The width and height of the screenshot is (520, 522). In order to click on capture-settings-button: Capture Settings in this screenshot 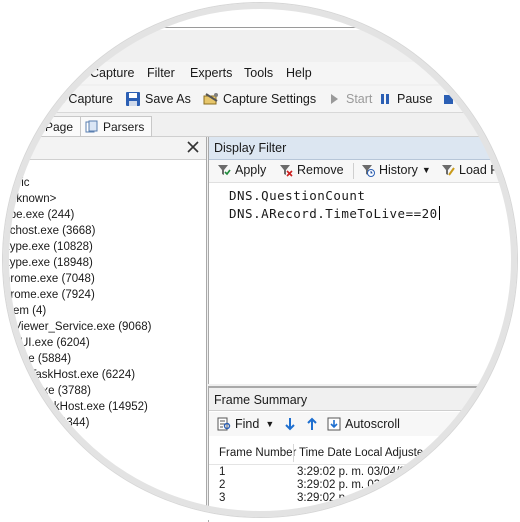, I will do `click(259, 99)`.